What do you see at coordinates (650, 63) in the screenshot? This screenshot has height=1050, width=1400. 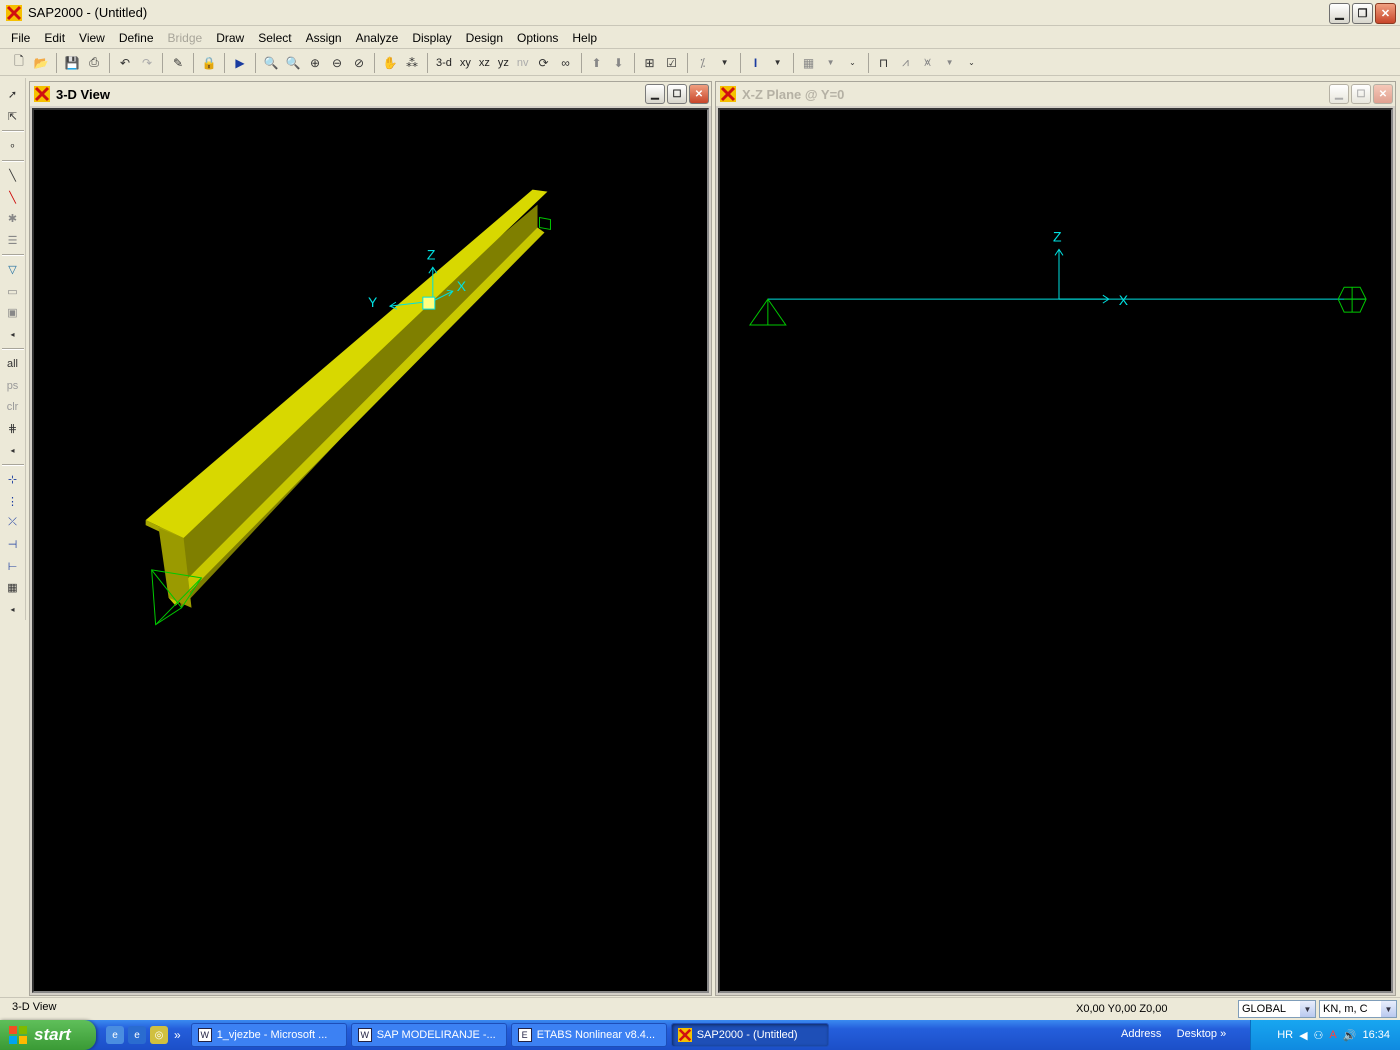 I see `display-options-icon: ⊞` at bounding box center [650, 63].